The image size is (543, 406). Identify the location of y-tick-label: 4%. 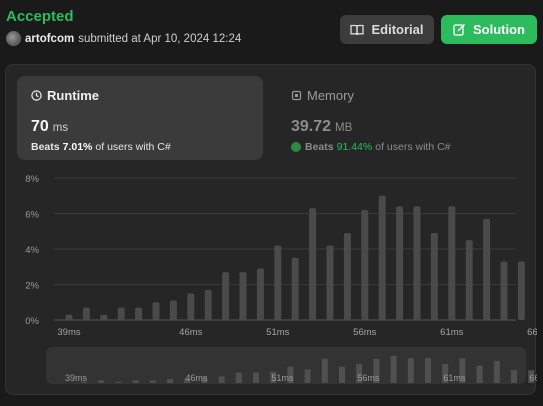
(32, 250).